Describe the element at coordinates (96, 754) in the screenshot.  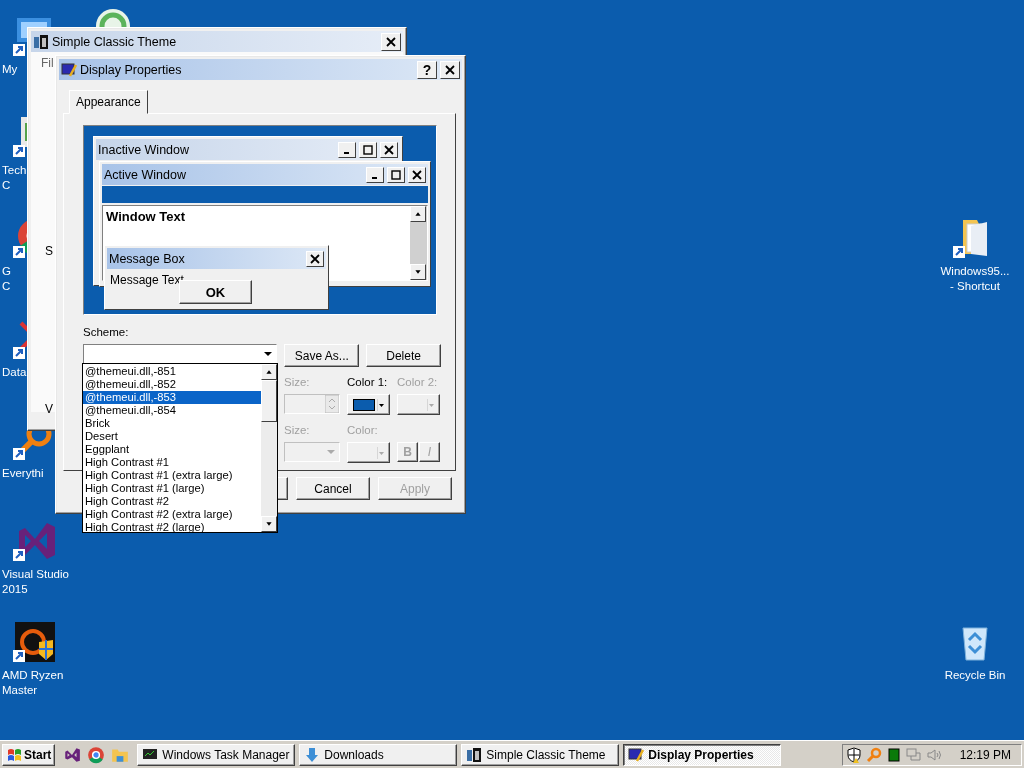
I see `browser-icon` at that location.